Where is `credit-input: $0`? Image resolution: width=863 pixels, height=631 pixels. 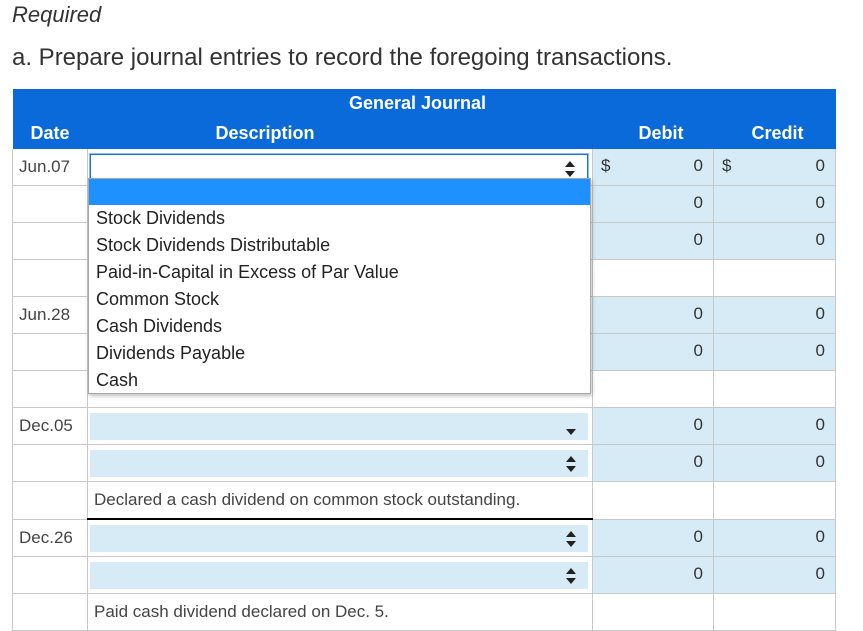
credit-input: $0 is located at coordinates (774, 167).